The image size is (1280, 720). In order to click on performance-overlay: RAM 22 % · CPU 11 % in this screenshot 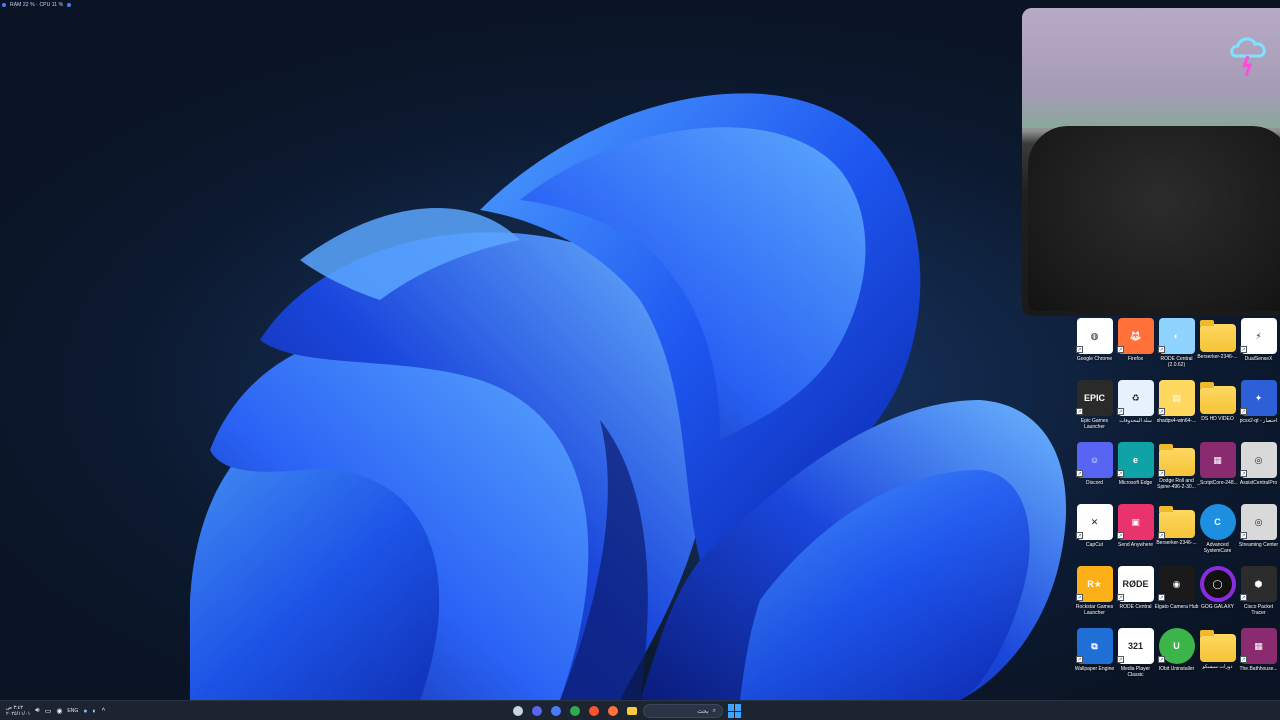, I will do `click(37, 5)`.